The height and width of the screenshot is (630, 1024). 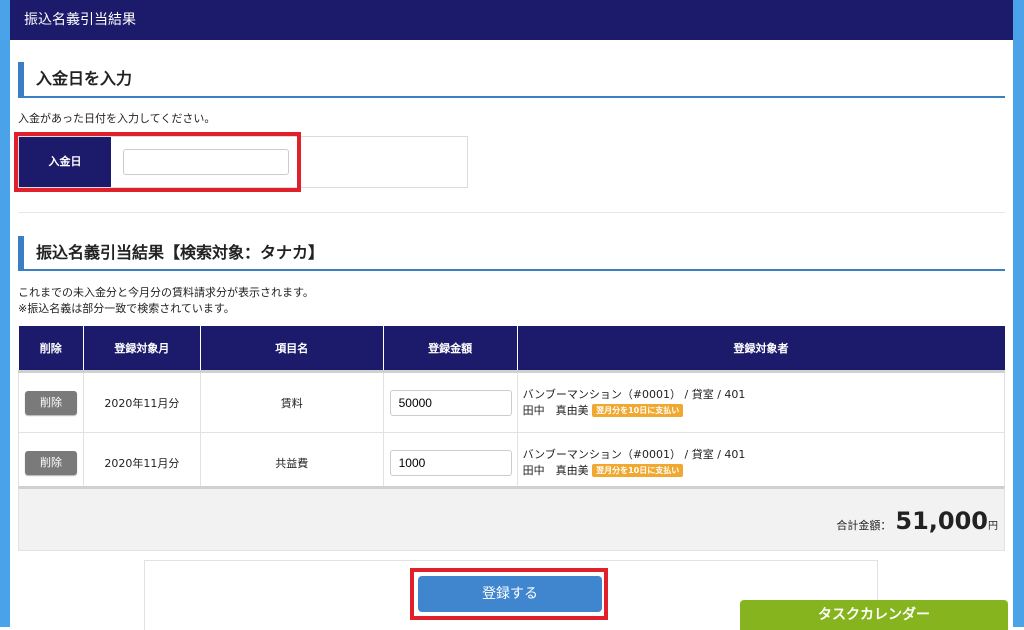 I want to click on highlight-frame-submit, so click(x=509, y=594).